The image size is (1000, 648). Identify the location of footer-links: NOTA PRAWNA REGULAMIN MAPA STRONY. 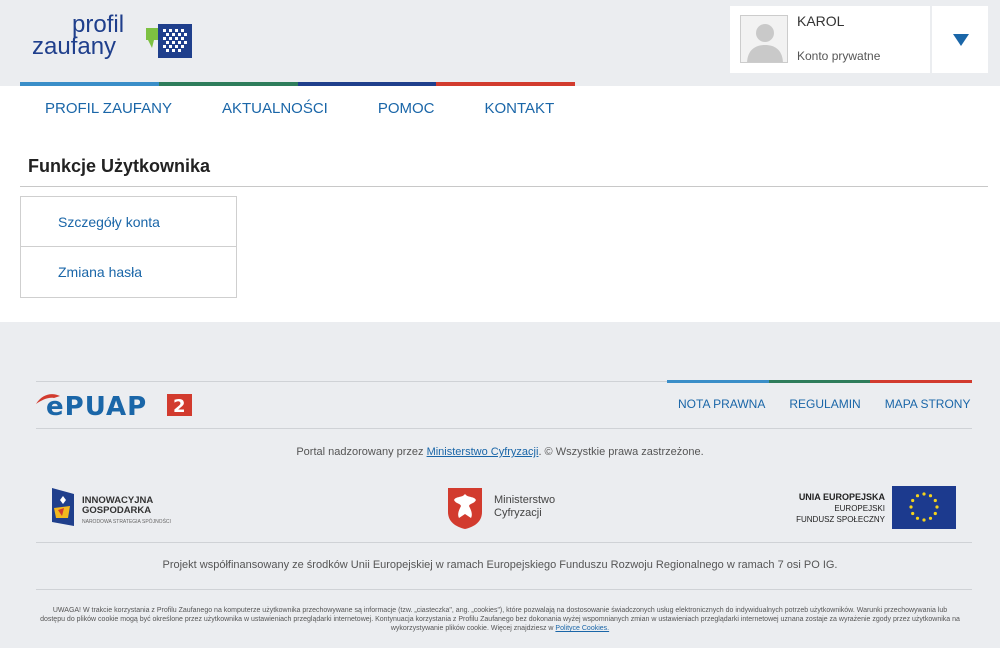
(824, 404).